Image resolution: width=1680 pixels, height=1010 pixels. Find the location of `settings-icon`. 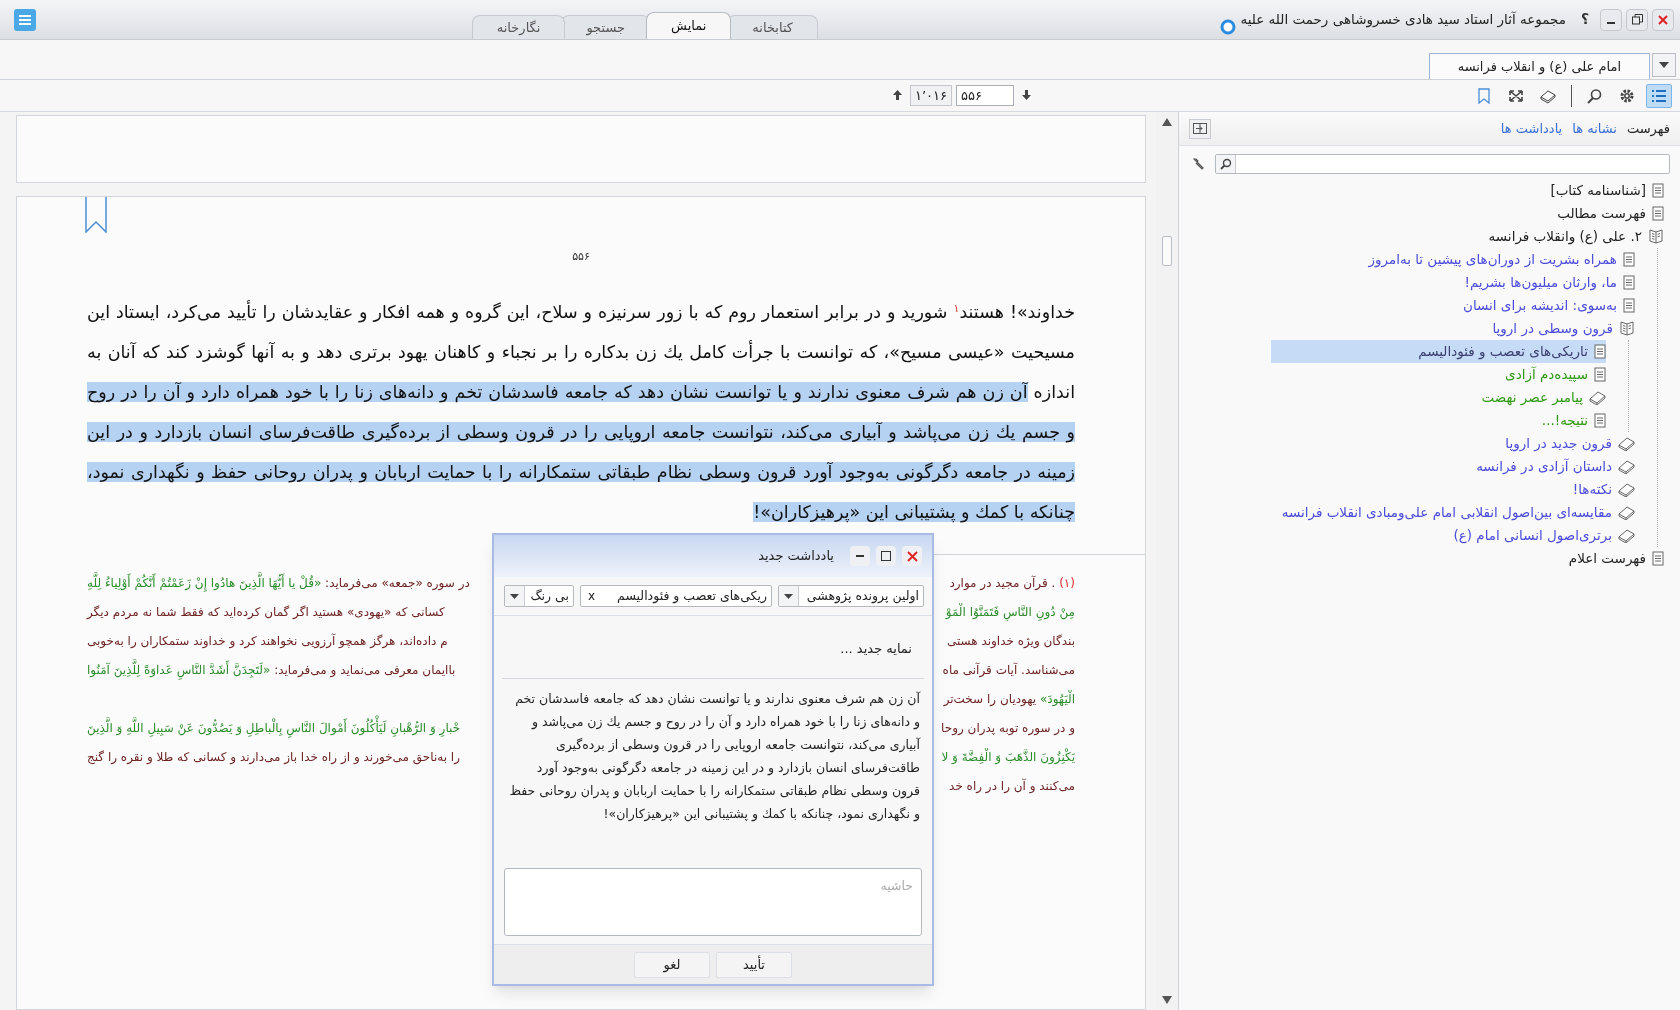

settings-icon is located at coordinates (1627, 95).